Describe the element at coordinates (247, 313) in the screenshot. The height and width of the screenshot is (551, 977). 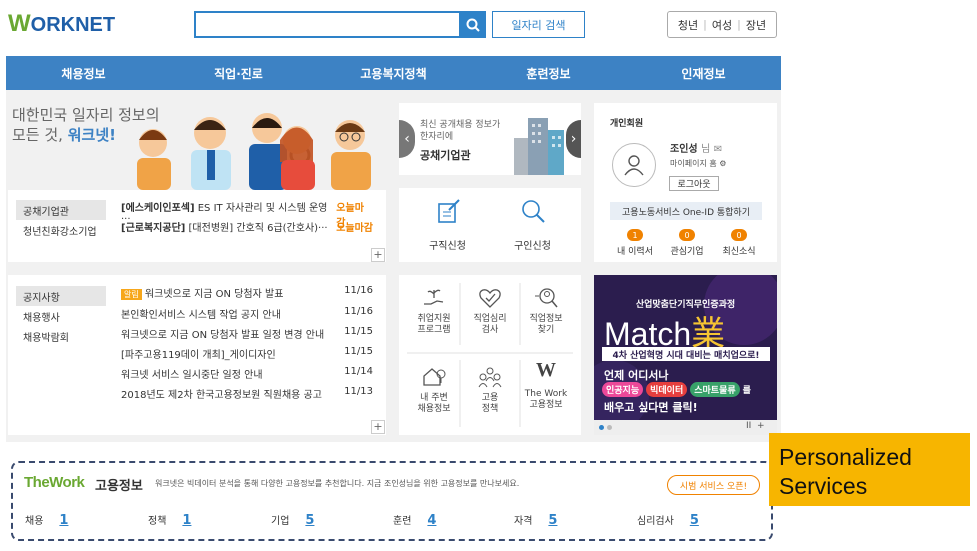
I see `notice-row: 본인확인서비스 시스템 작업 공지 안내 11/16` at that location.